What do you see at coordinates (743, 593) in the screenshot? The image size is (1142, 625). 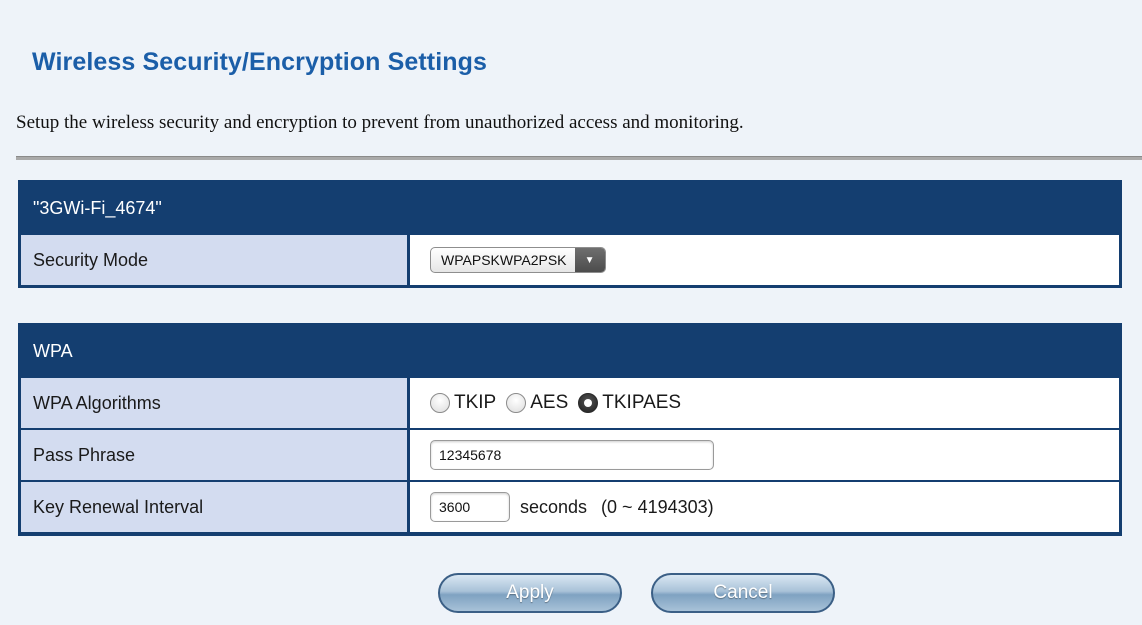 I see `cancel-button: Cancel` at bounding box center [743, 593].